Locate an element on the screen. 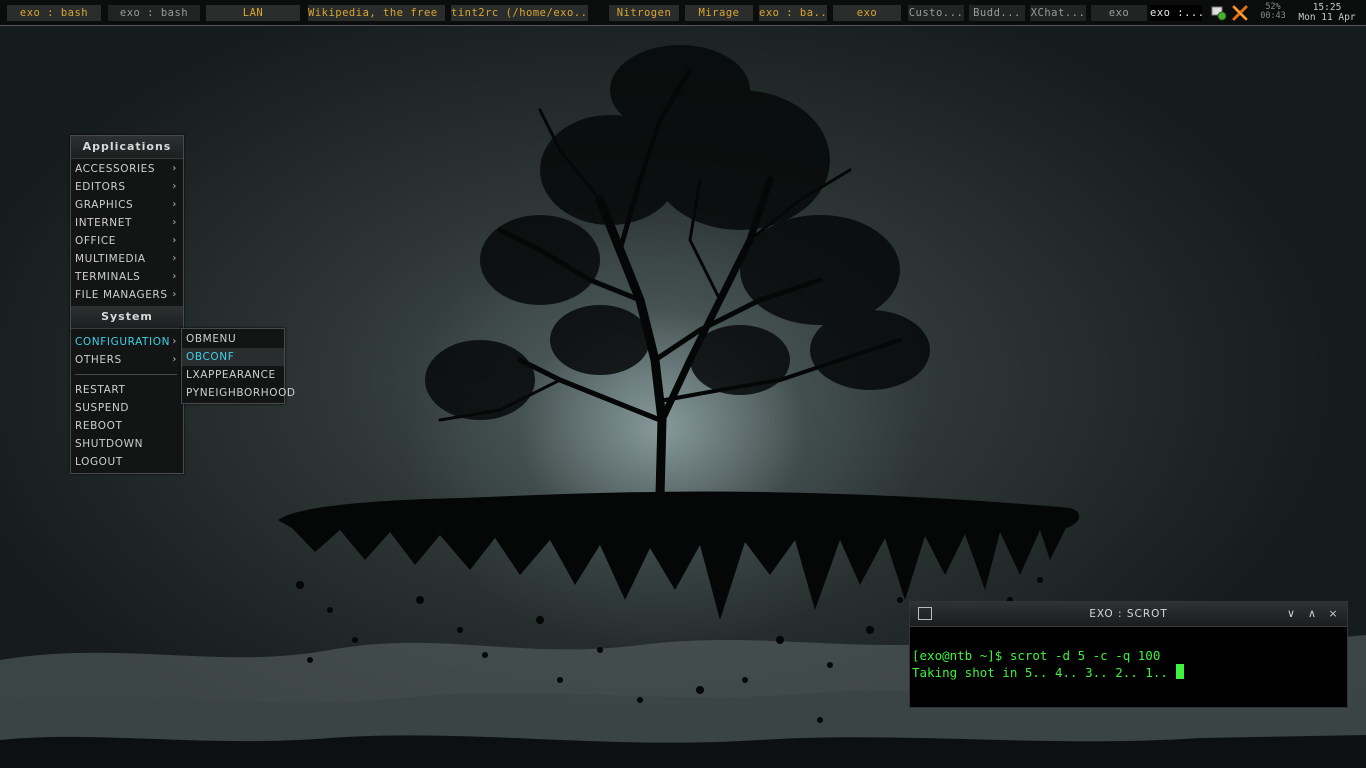  menu-item-label: Configuration is located at coordinates (123, 342).